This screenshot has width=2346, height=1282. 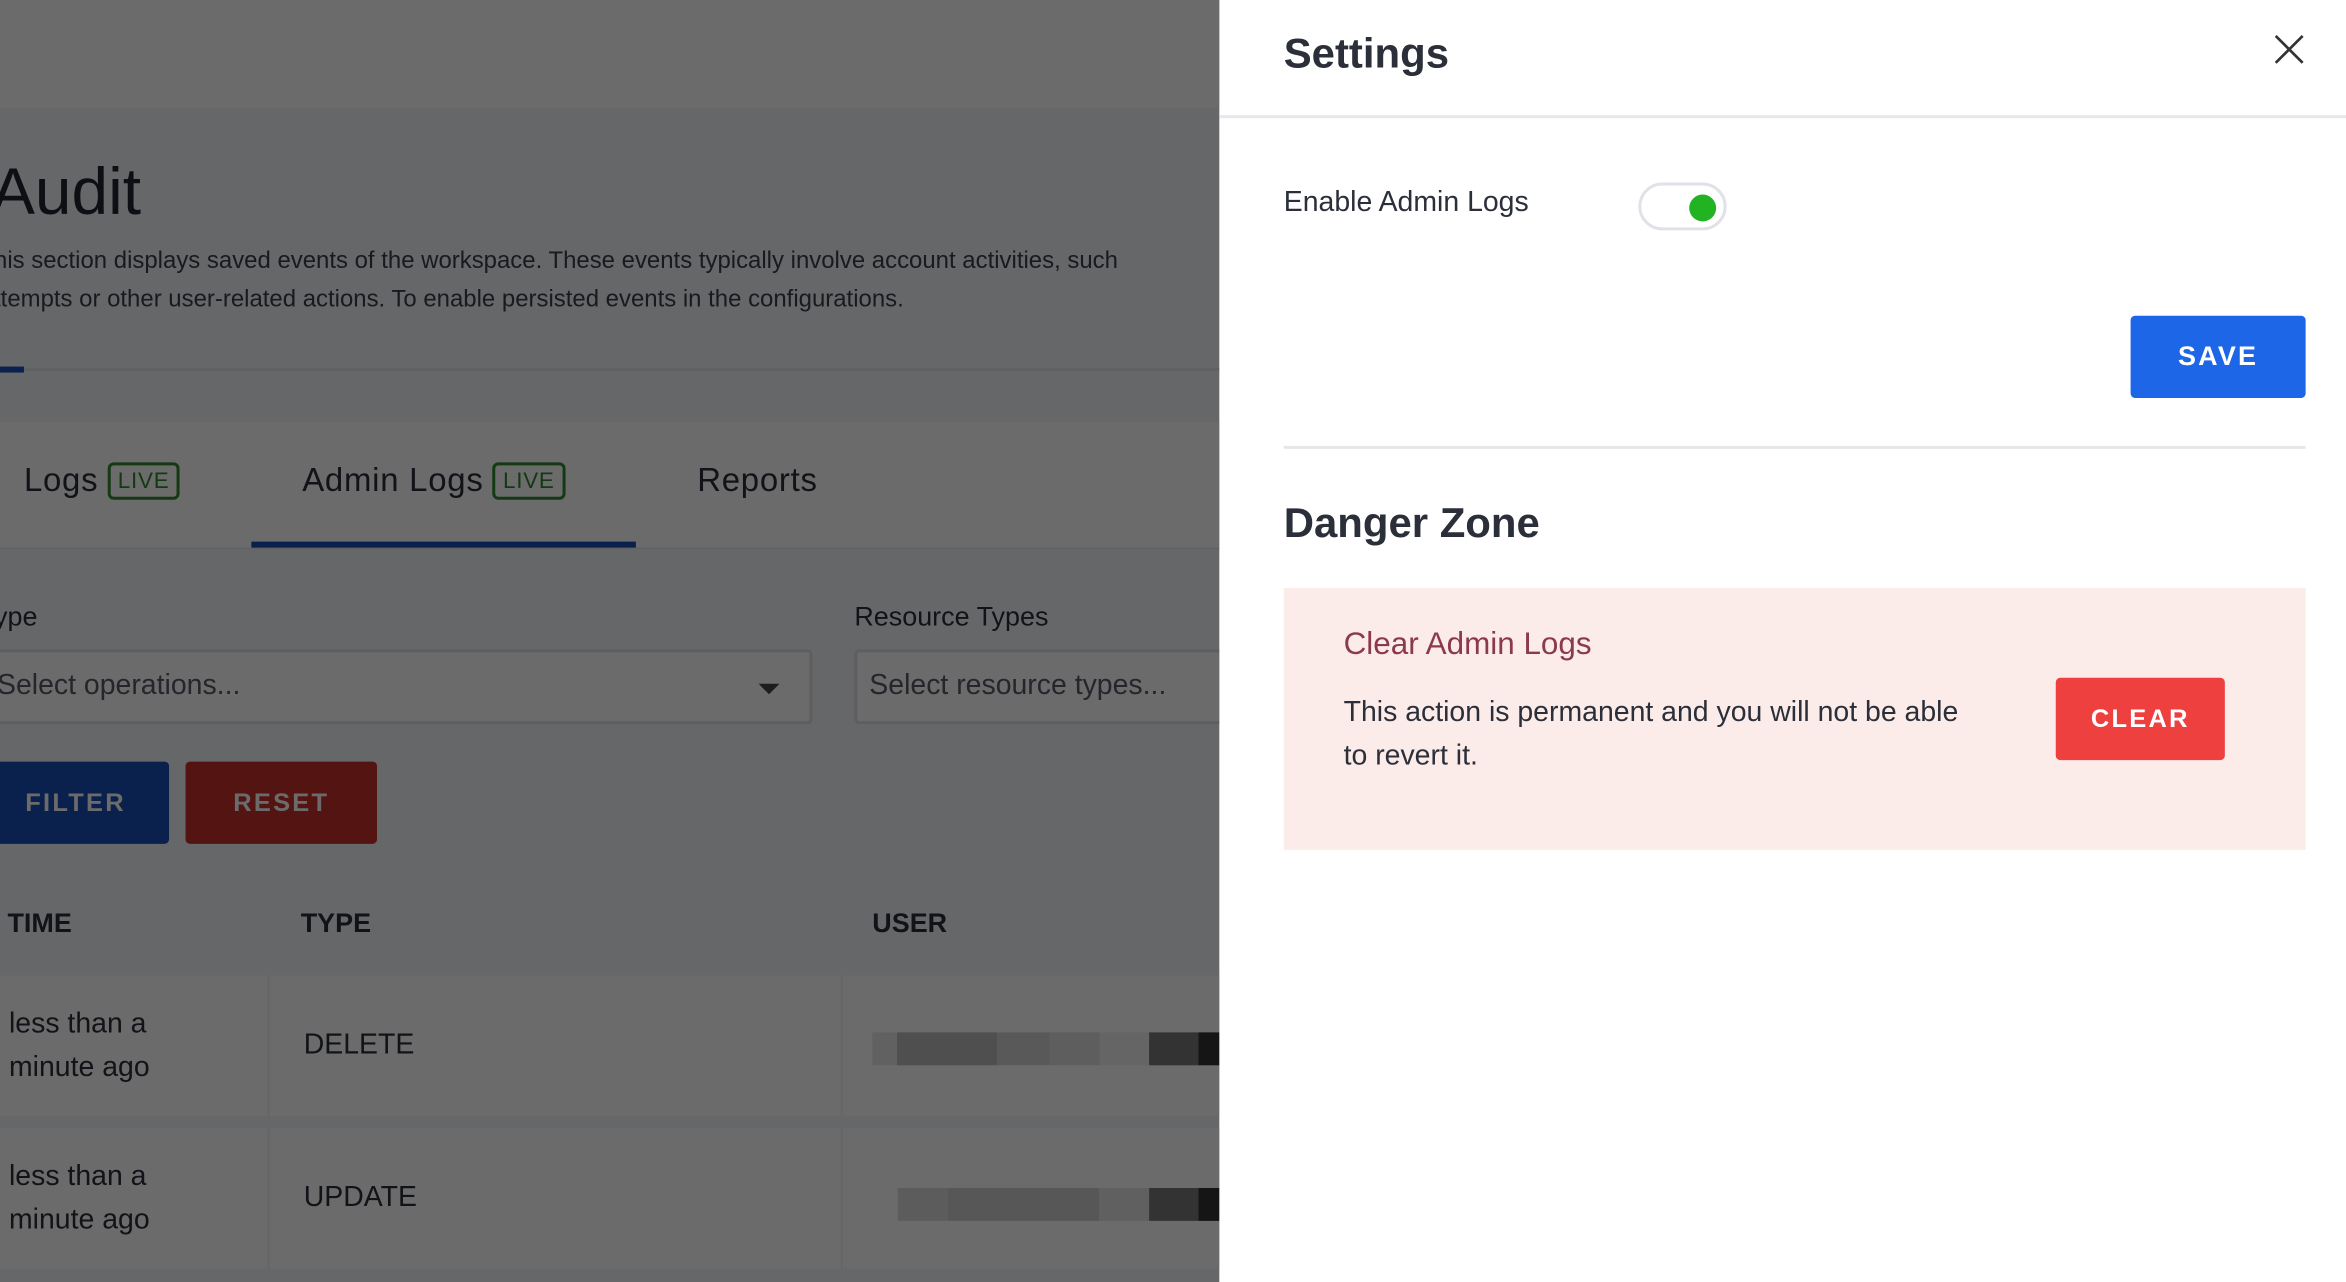 What do you see at coordinates (360, 1197) in the screenshot?
I see `type-cell: UPDATE` at bounding box center [360, 1197].